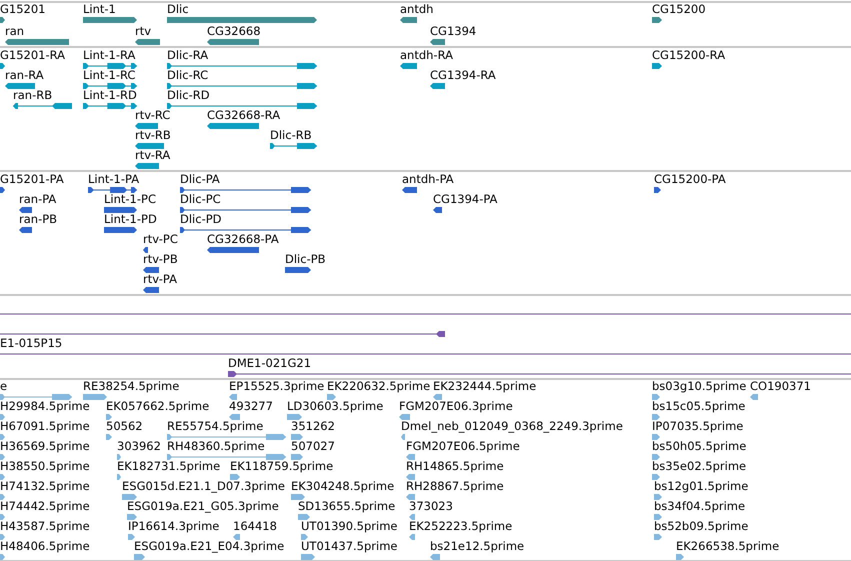  Describe the element at coordinates (689, 55) in the screenshot. I see `feature-label: CG15200-RA` at that location.